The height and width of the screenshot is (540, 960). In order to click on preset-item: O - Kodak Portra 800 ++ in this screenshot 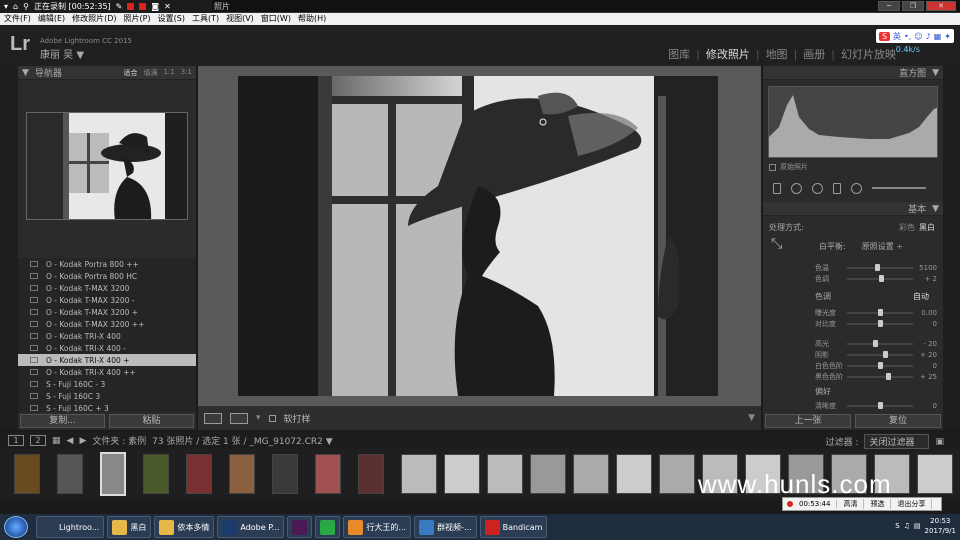, I will do `click(107, 264)`.